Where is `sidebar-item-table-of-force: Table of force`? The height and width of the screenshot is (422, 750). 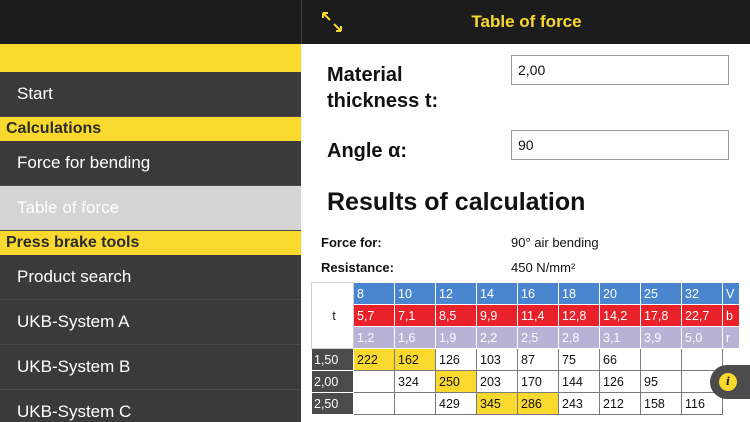 sidebar-item-table-of-force: Table of force is located at coordinates (150, 208).